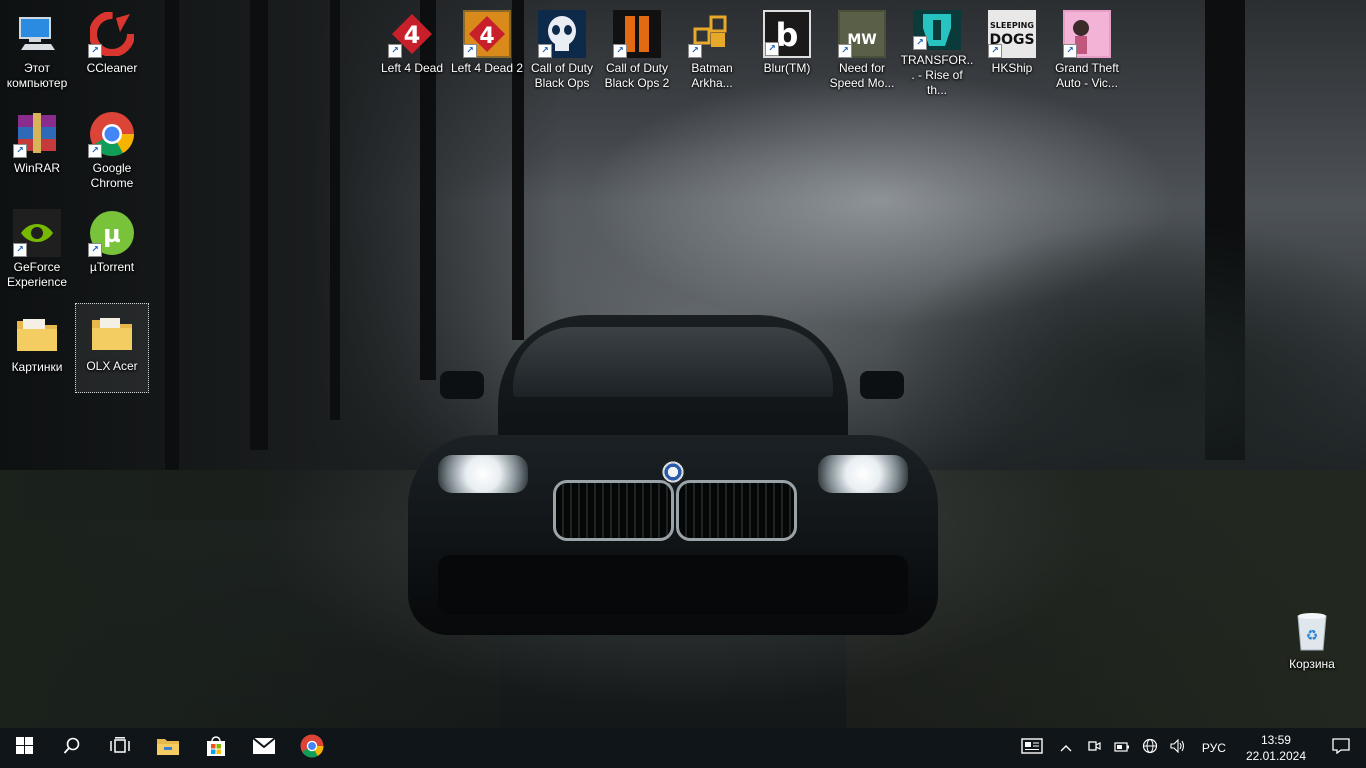 The width and height of the screenshot is (1366, 768). What do you see at coordinates (37, 75) in the screenshot?
I see `icon-label: Этот компьютер` at bounding box center [37, 75].